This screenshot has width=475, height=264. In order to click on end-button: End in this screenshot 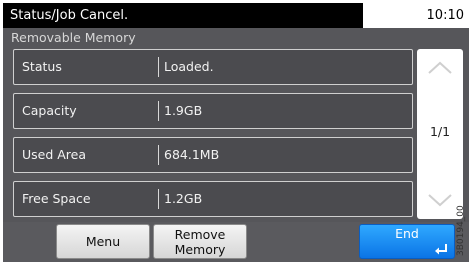, I will do `click(407, 241)`.